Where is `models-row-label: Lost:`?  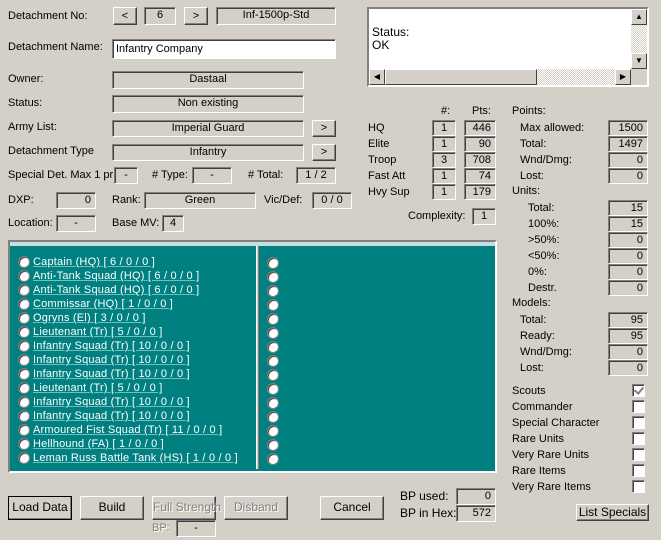
models-row-label: Lost: is located at coordinates (532, 368).